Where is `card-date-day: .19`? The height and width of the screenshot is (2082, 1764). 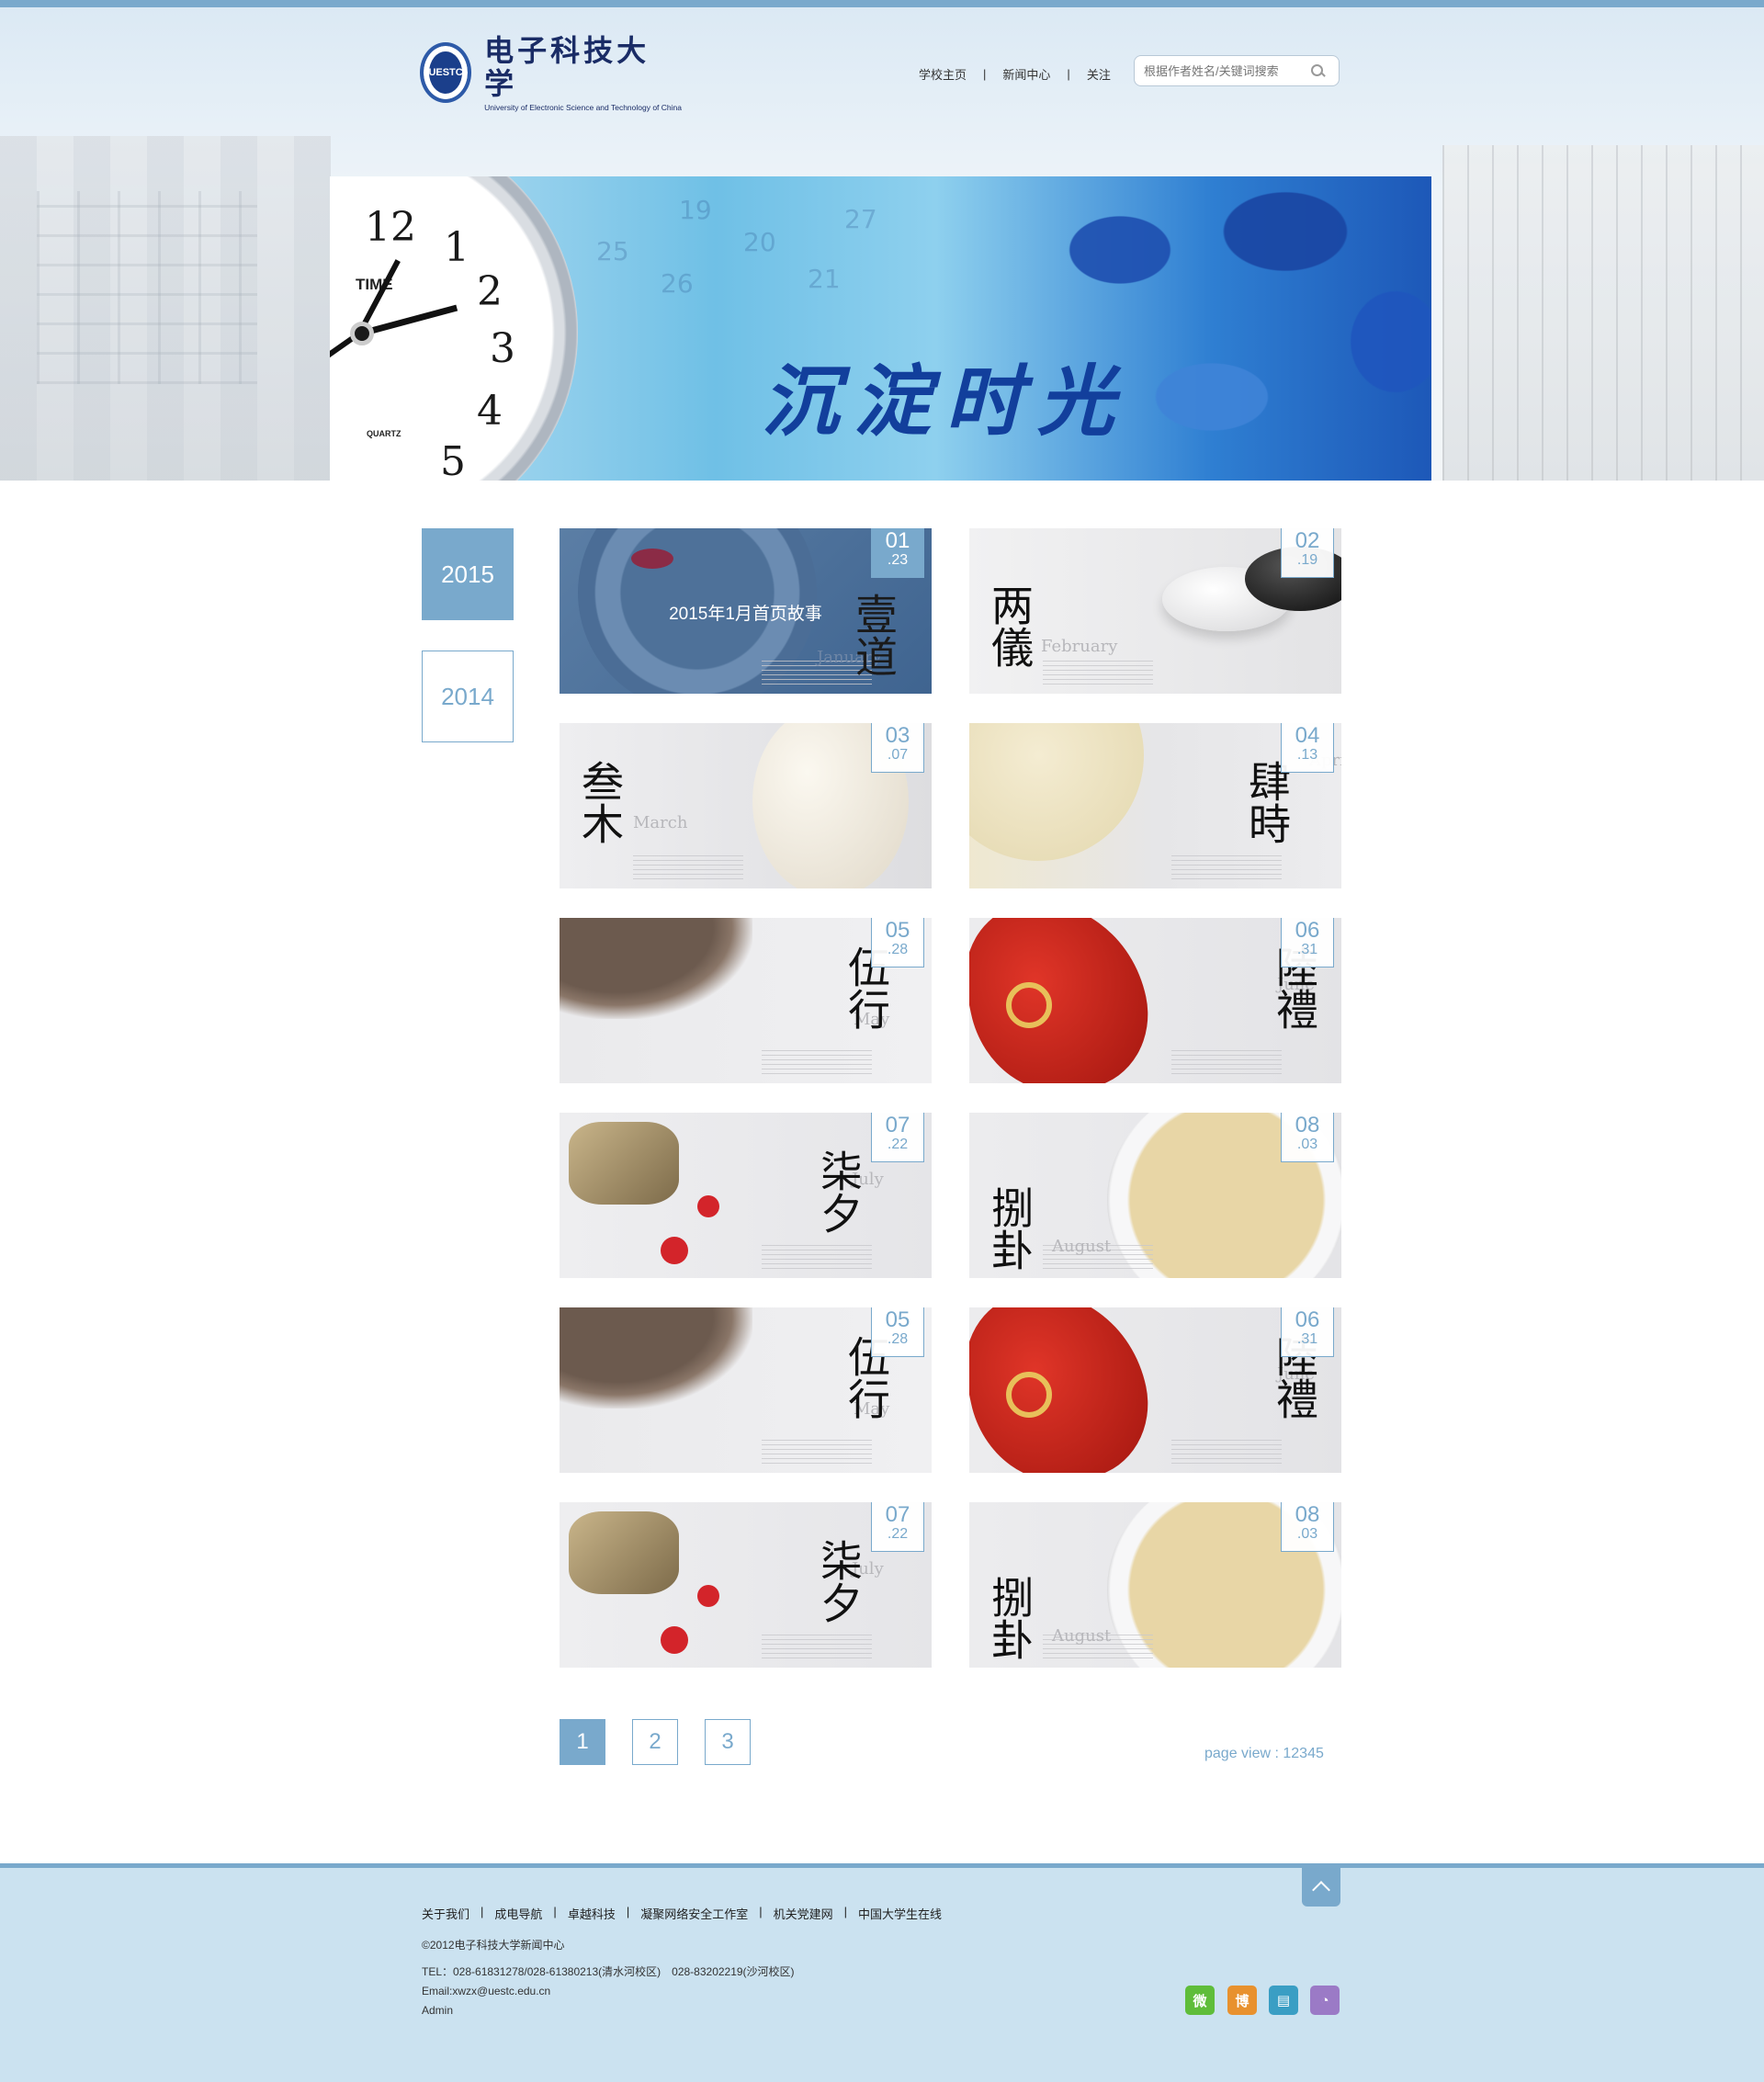 card-date-day: .19 is located at coordinates (1307, 560).